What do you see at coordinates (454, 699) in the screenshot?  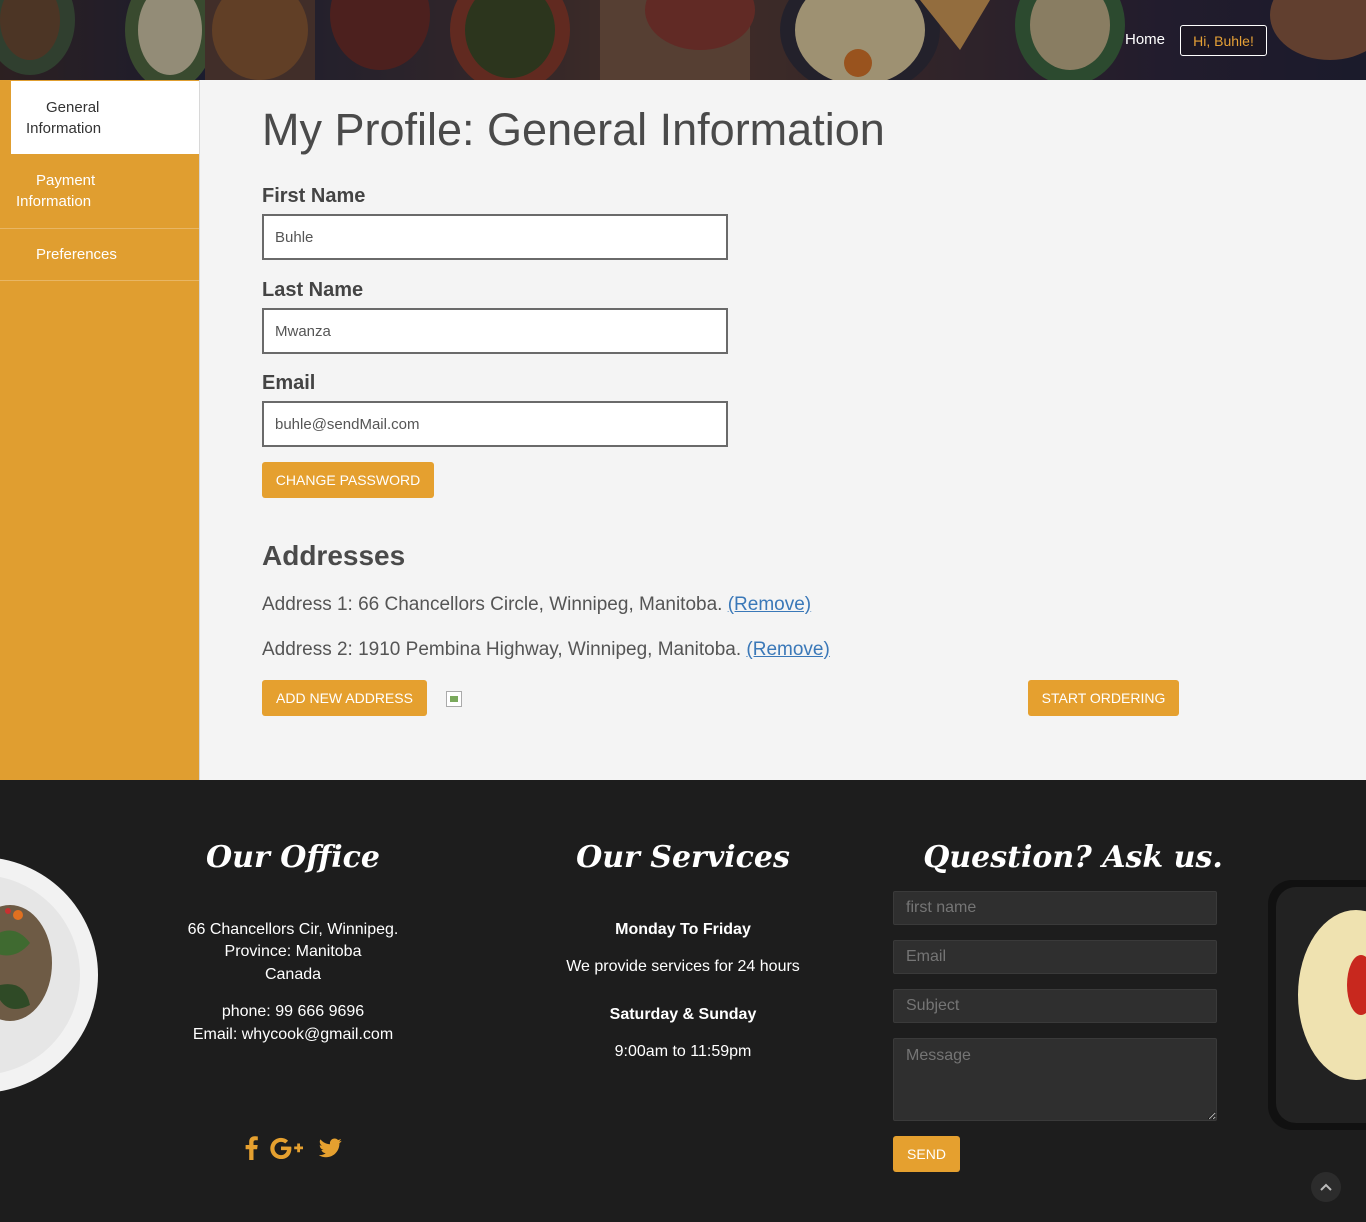 I see `broken-image-icon` at bounding box center [454, 699].